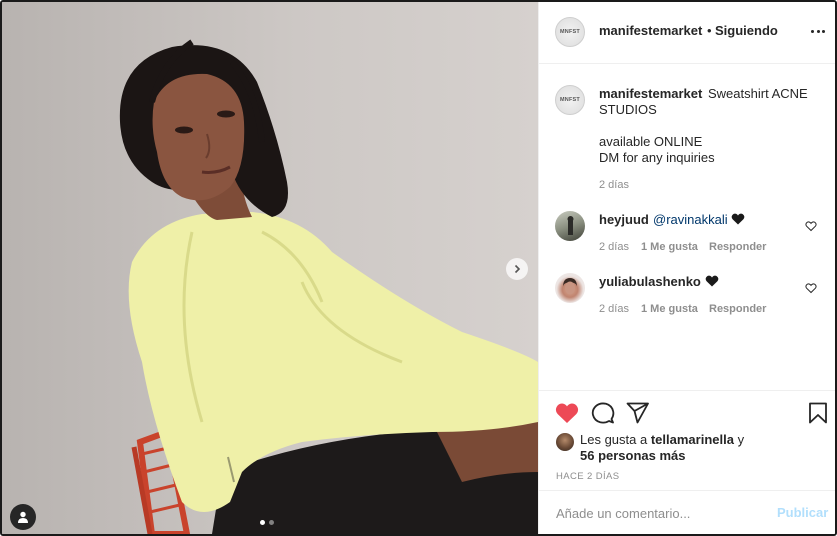  What do you see at coordinates (650, 93) in the screenshot?
I see `caption-username: manifestemarket` at bounding box center [650, 93].